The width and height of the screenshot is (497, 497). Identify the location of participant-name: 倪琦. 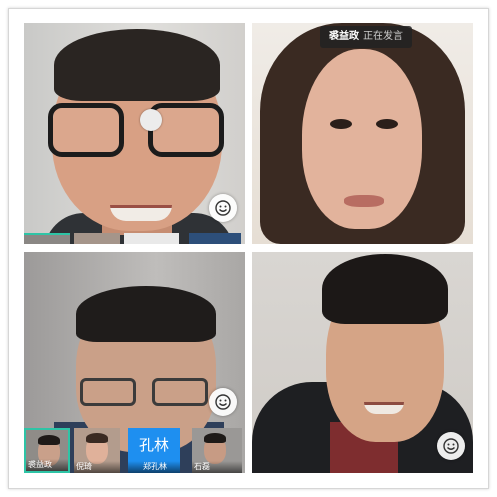
(97, 467).